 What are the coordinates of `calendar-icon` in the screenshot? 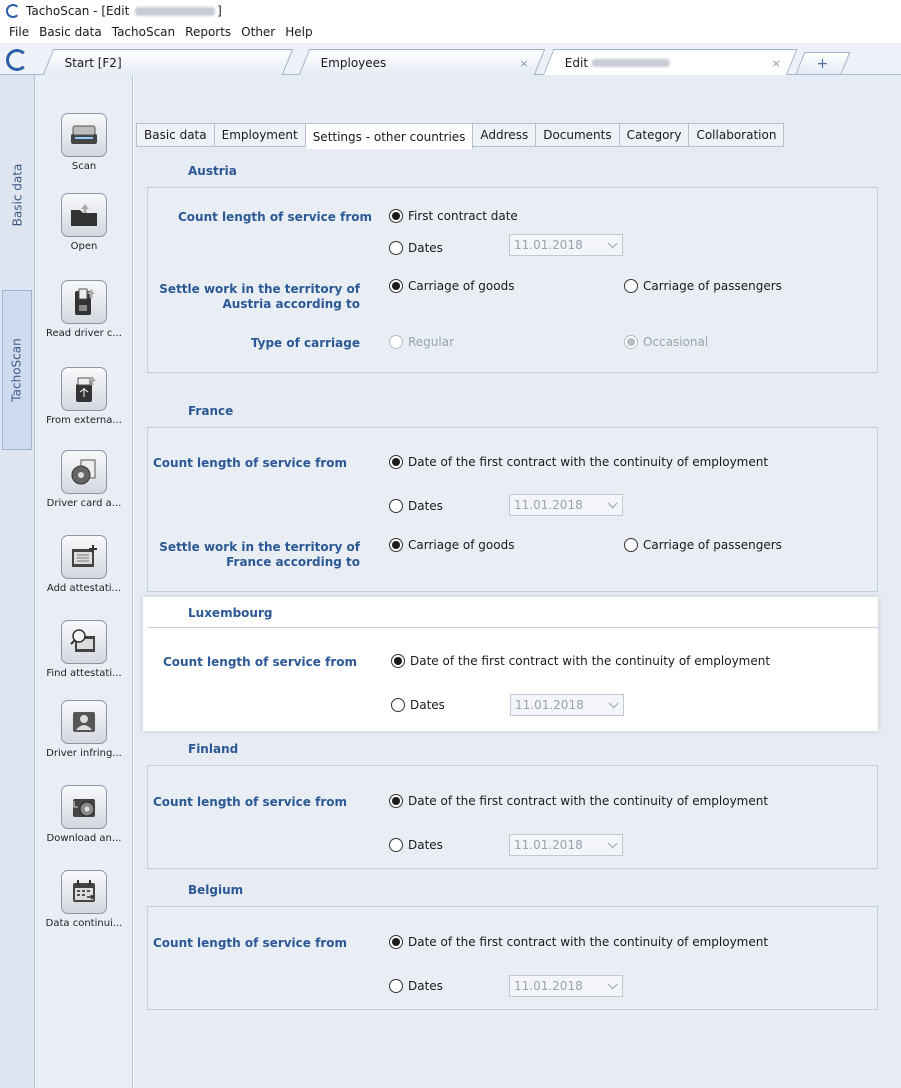 It's located at (84, 892).